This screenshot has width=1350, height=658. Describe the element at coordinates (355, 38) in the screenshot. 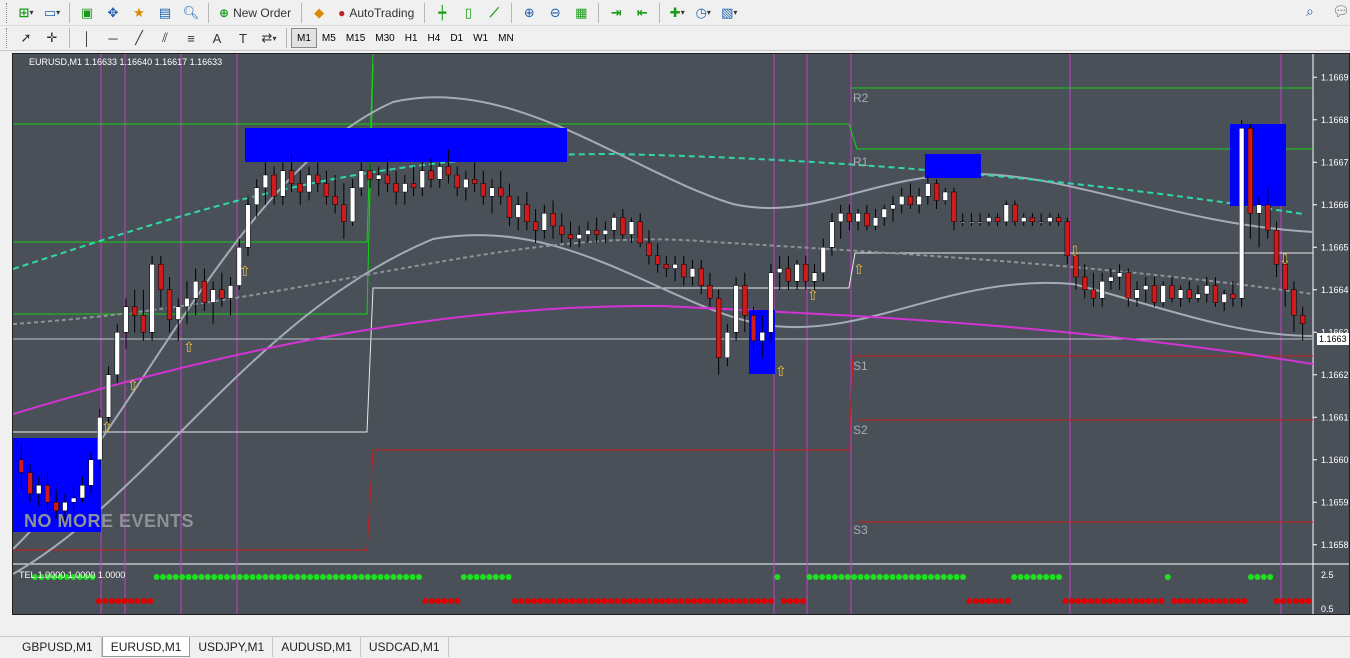

I see `timeframe-m15: M15` at that location.